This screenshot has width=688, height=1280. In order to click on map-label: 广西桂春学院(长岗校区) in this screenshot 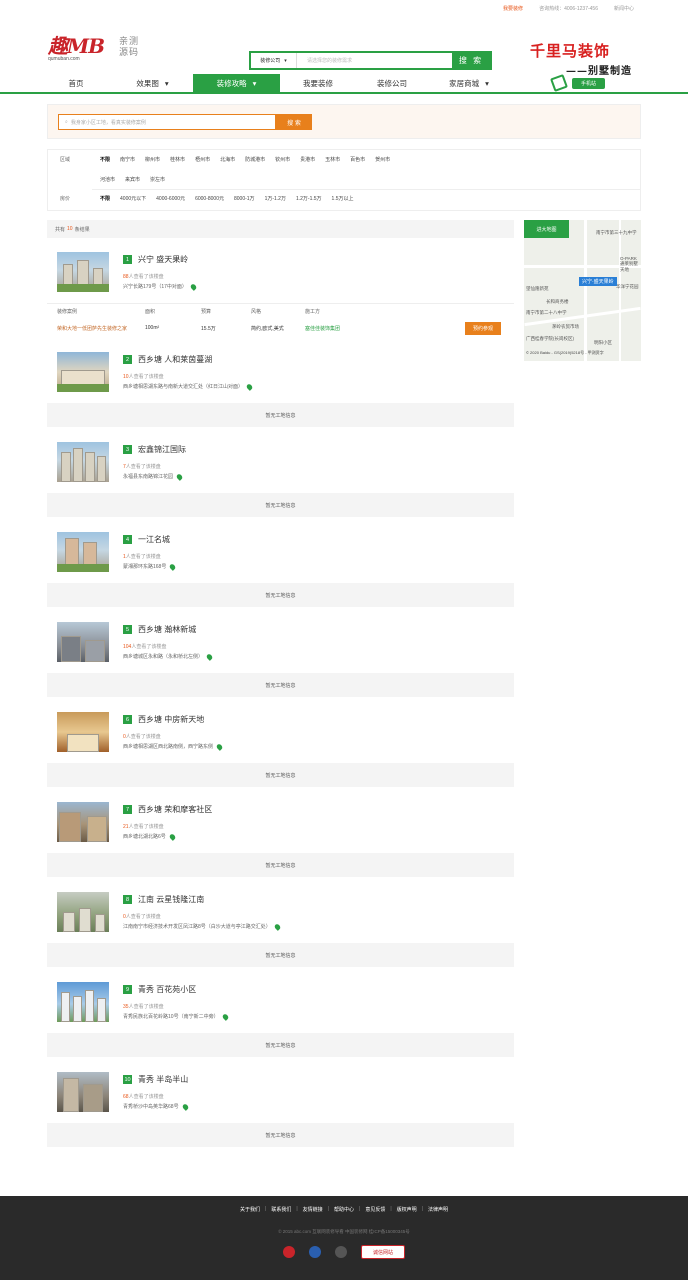, I will do `click(550, 338)`.